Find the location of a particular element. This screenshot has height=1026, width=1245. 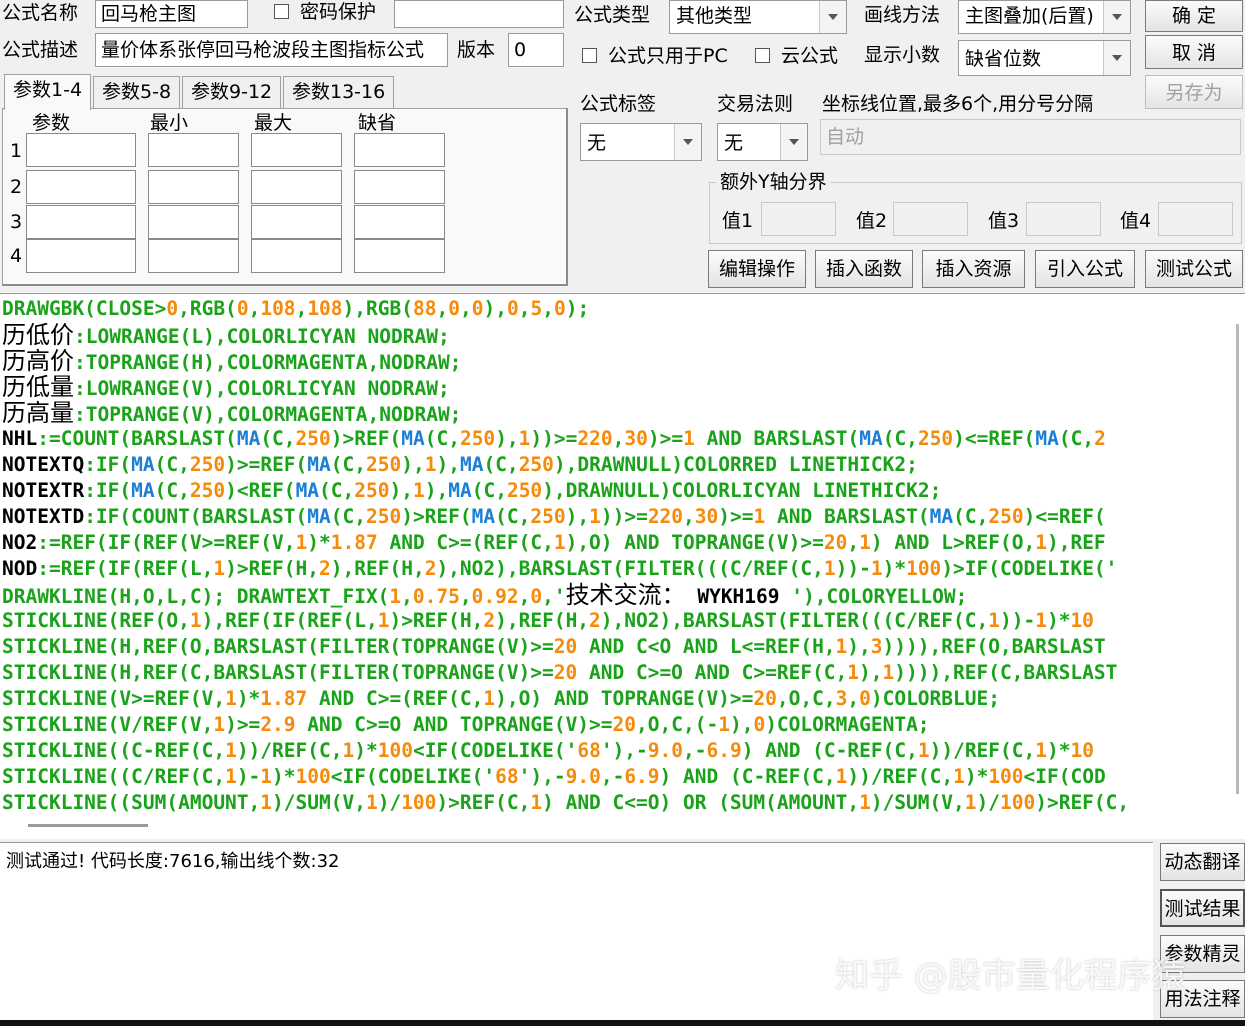

code-token: ), is located at coordinates (436, 490).